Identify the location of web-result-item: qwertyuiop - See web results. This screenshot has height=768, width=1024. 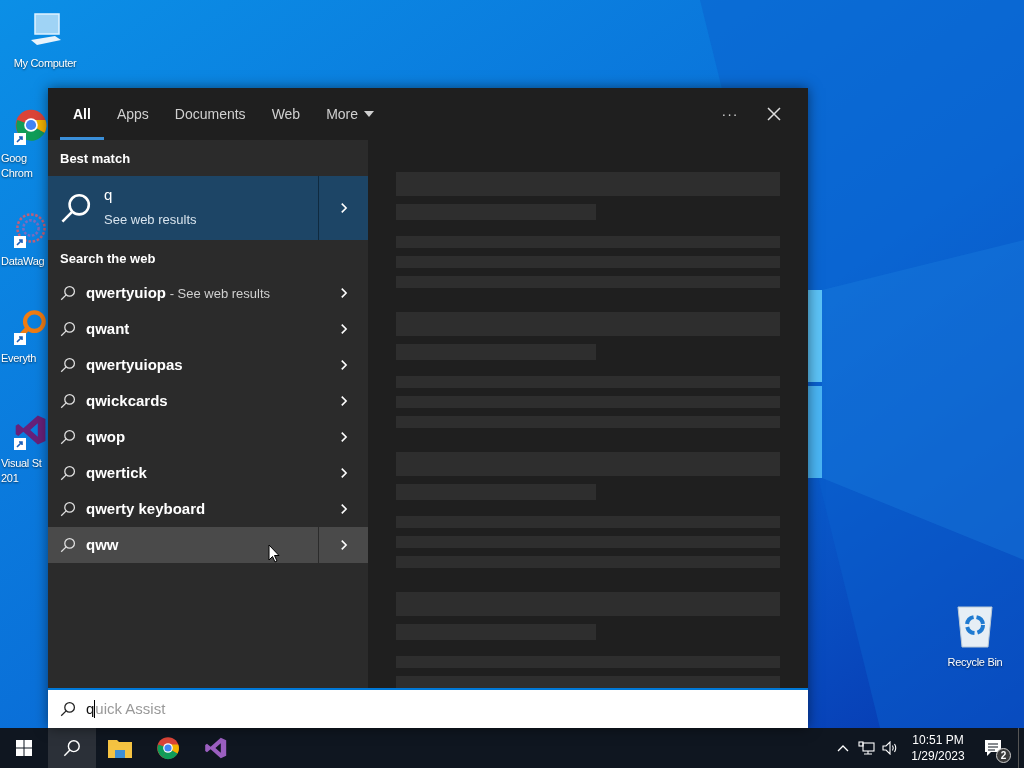
(208, 293).